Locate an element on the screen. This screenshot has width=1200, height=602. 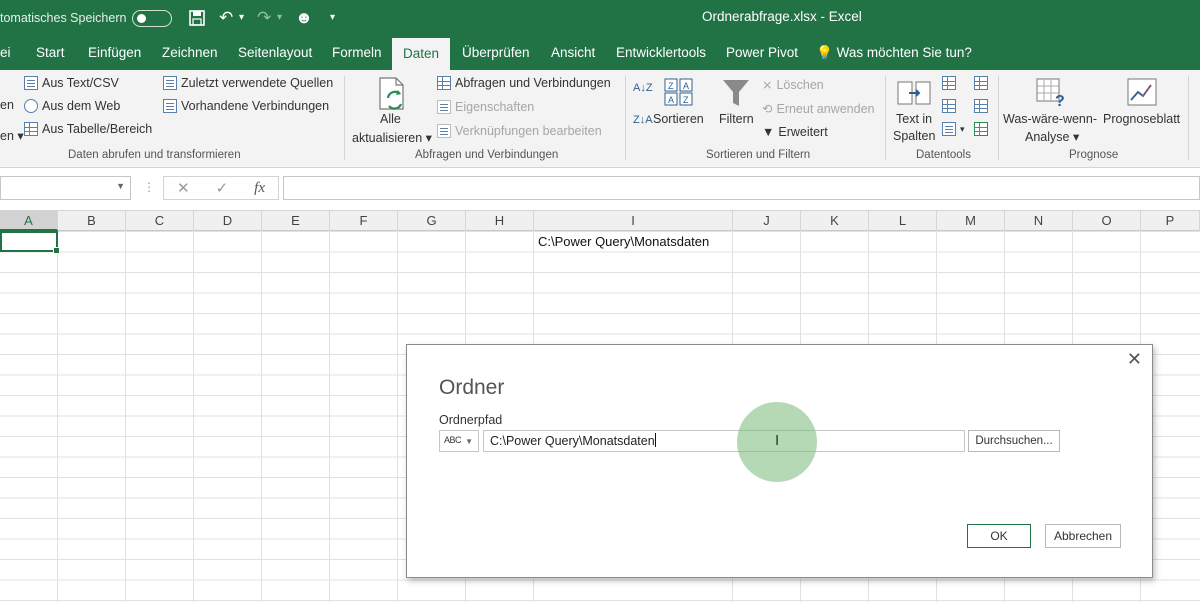
advanced-filter-icon: ▼ is located at coordinates (768, 132).